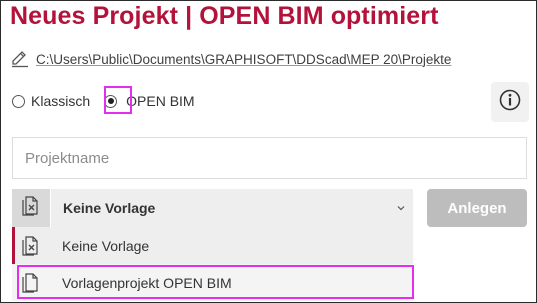  What do you see at coordinates (401, 208) in the screenshot?
I see `chevron-down-icon` at bounding box center [401, 208].